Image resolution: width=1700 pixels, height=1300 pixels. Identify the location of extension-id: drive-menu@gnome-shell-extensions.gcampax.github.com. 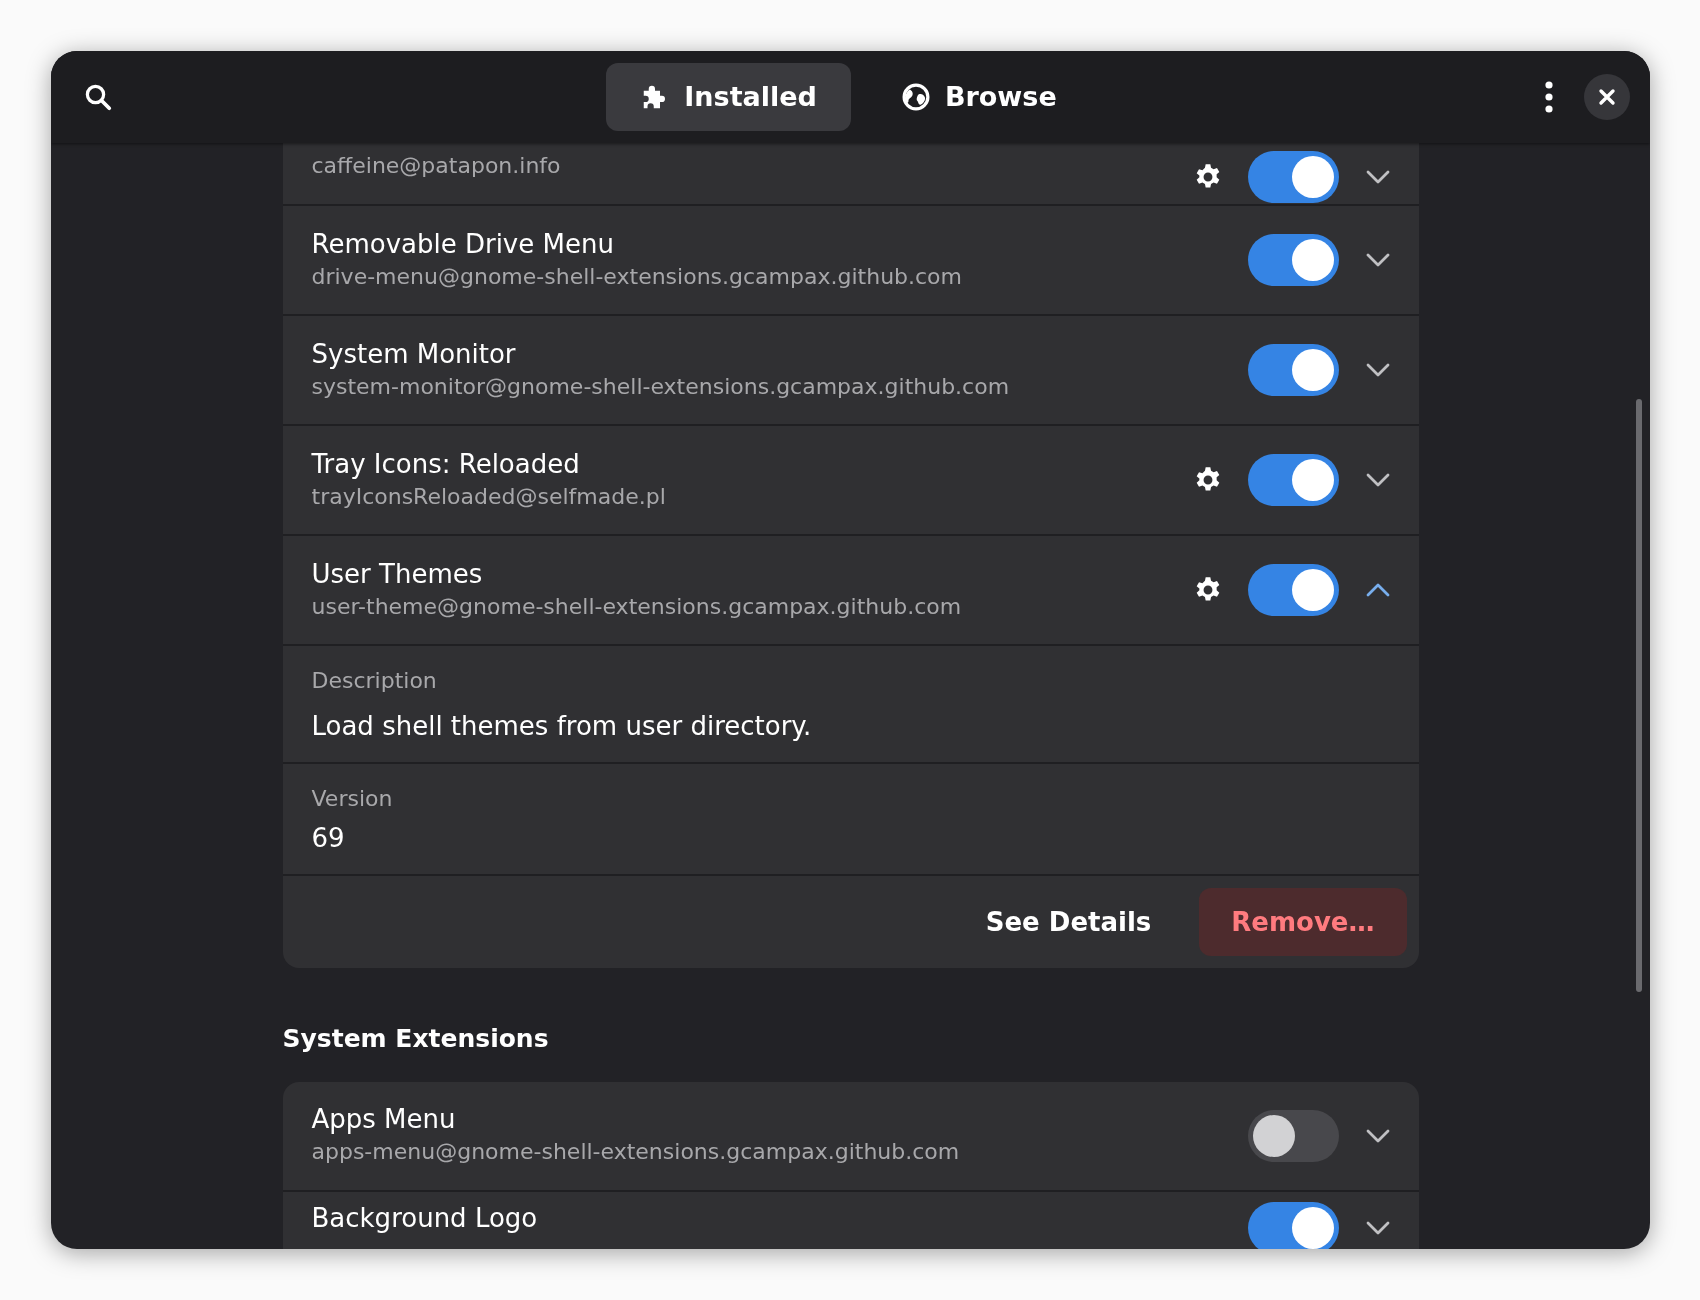
(637, 276).